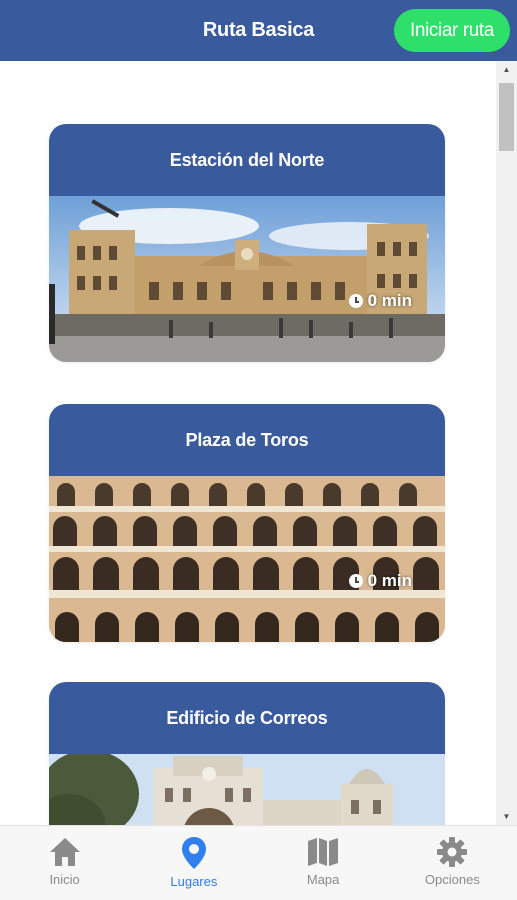  Describe the element at coordinates (506, 443) in the screenshot. I see `scrollbar: ▲ ▼` at that location.